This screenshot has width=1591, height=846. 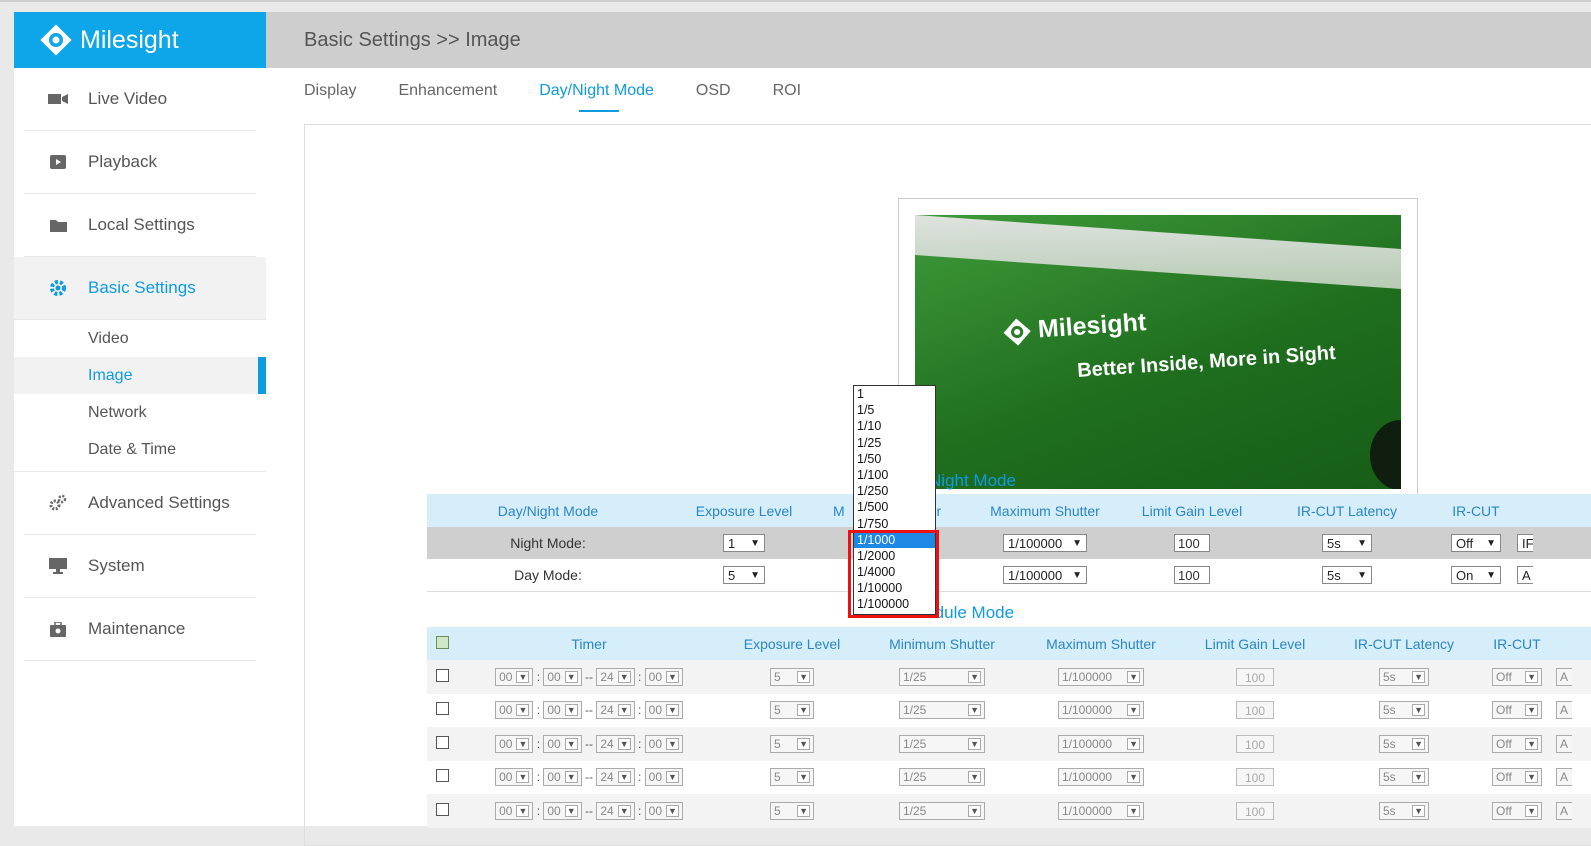 What do you see at coordinates (894, 394) in the screenshot?
I see `dropdown-option: 1` at bounding box center [894, 394].